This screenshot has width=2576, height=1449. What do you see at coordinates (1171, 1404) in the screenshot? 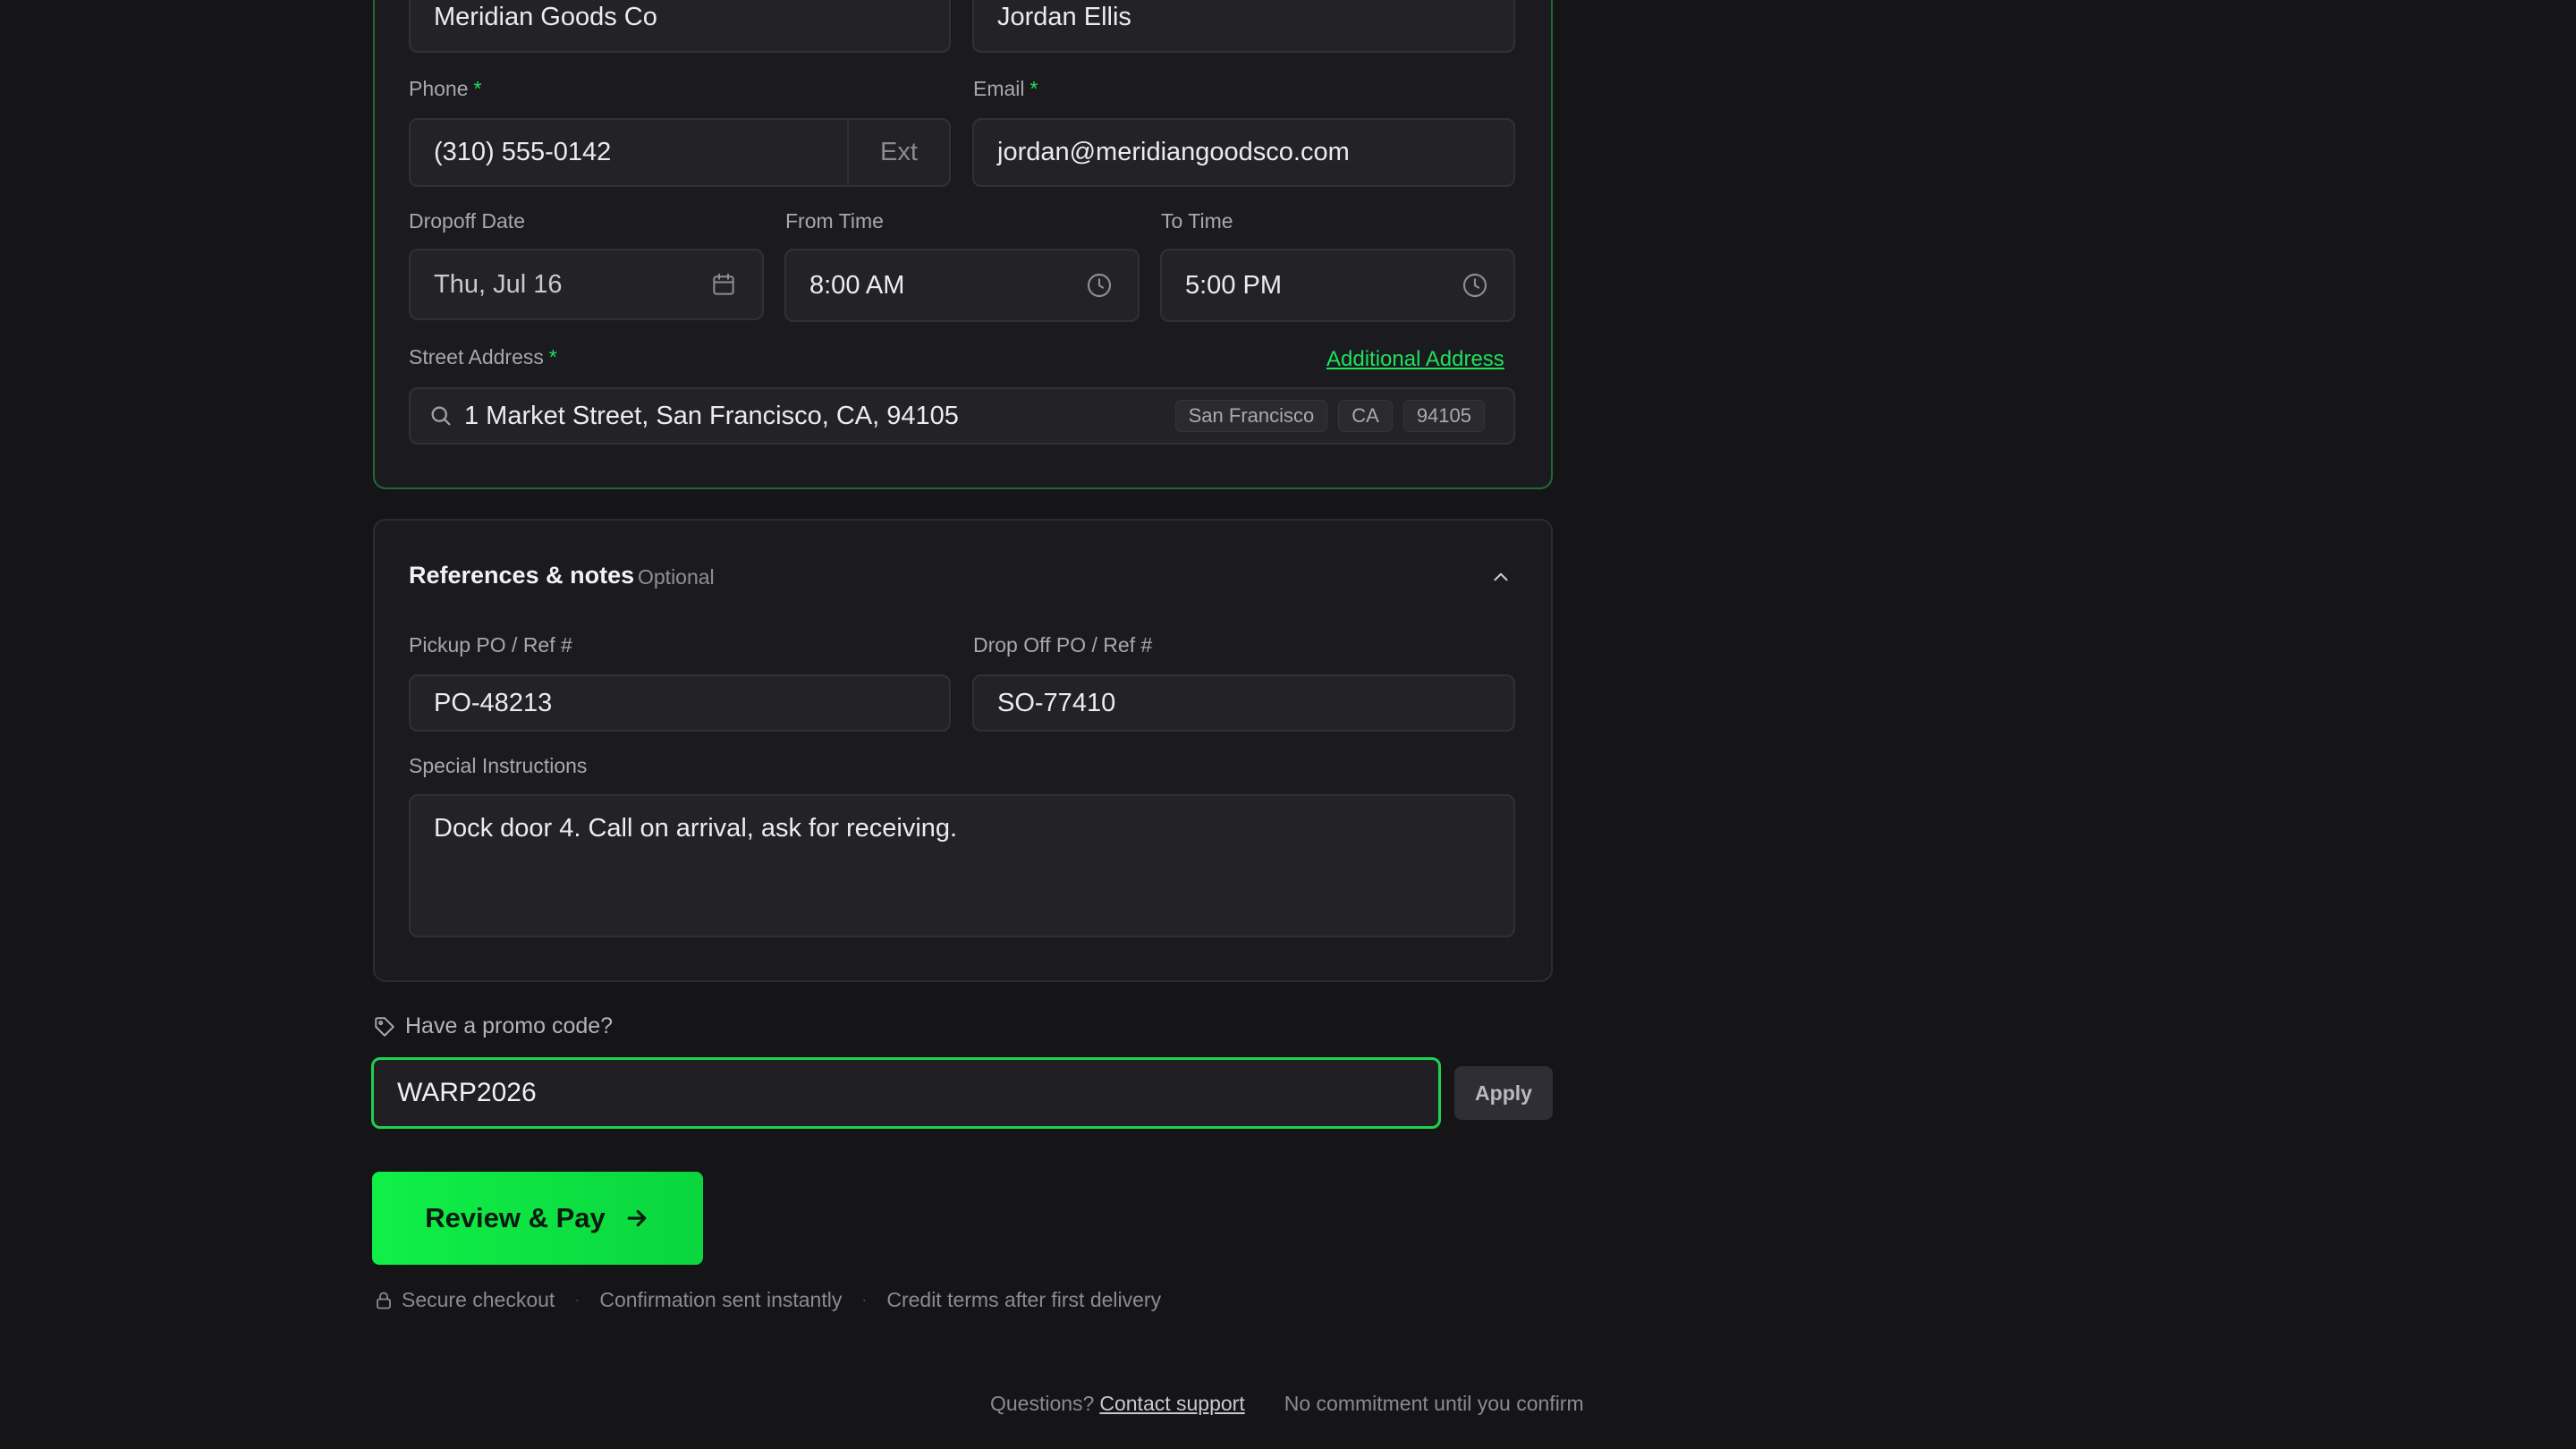
I see `contact-support-link: Contact support` at bounding box center [1171, 1404].